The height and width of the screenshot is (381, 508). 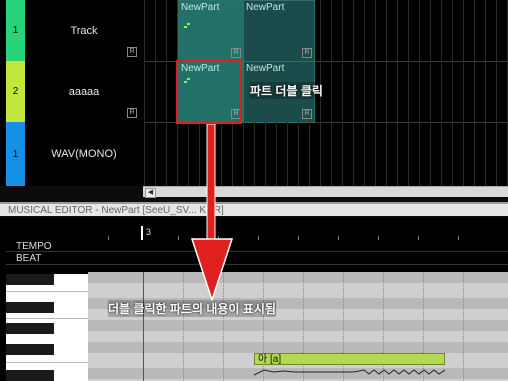 I want to click on tempo-label: TEMPO, so click(x=34, y=246).